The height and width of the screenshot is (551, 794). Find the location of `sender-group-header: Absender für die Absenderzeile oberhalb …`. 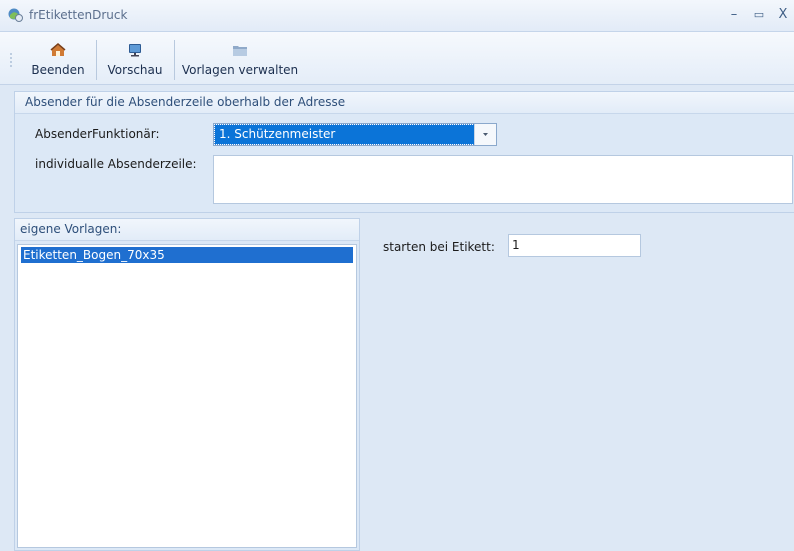

sender-group-header: Absender für die Absenderzeile oberhalb … is located at coordinates (404, 103).